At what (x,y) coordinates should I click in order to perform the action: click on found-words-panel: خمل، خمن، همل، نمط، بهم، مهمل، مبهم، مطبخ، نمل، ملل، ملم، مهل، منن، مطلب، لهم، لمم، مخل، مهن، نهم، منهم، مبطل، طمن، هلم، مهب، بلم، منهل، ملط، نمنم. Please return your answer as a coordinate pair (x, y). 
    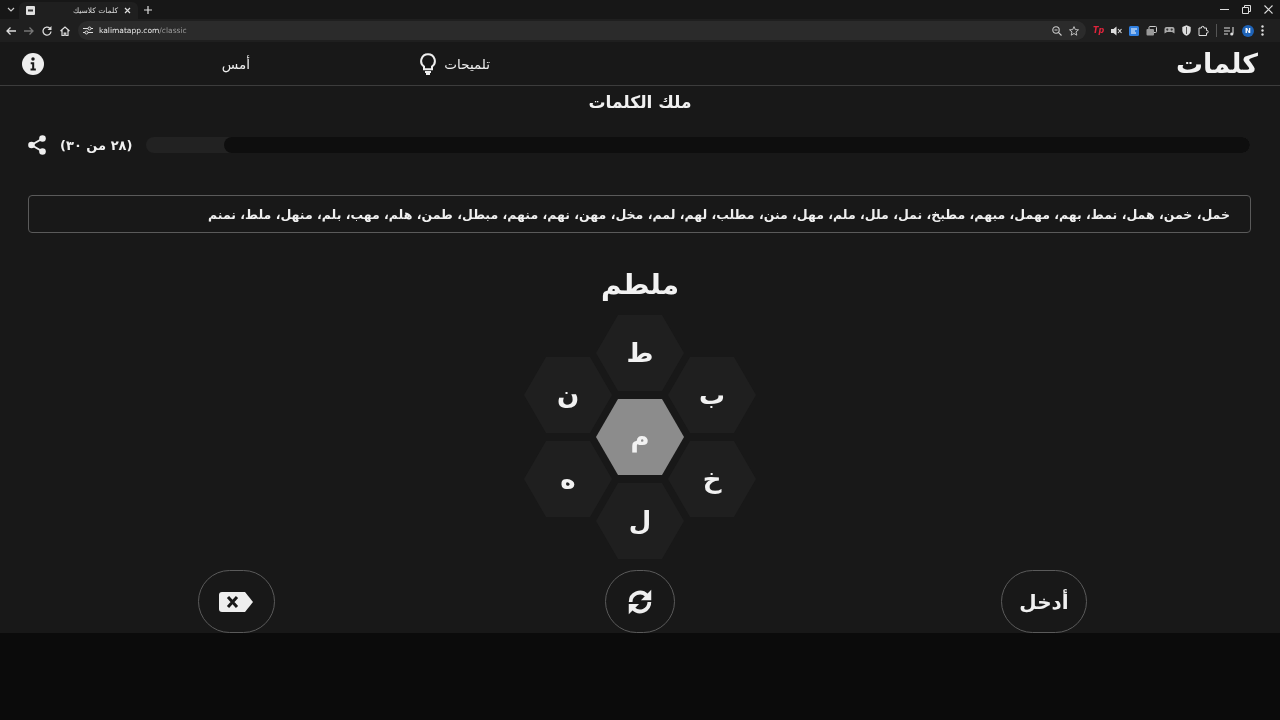
    Looking at the image, I should click on (639, 214).